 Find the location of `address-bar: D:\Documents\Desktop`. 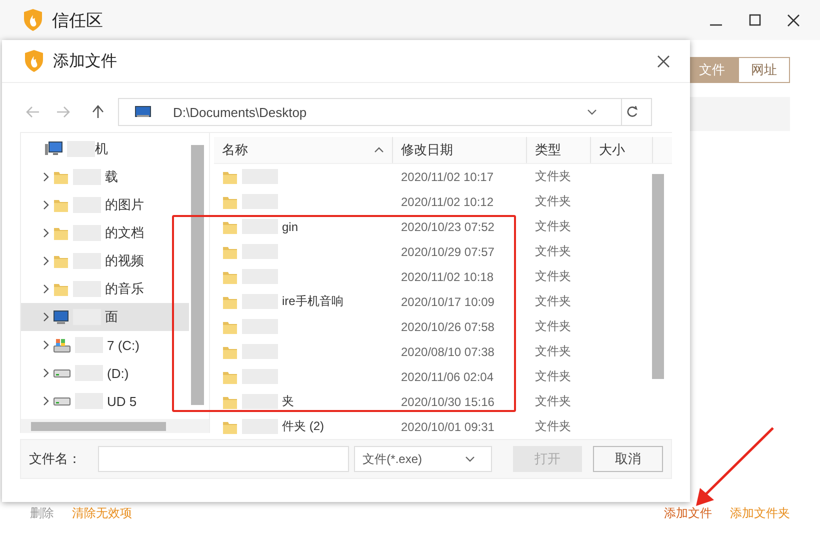

address-bar: D:\Documents\Desktop is located at coordinates (370, 112).